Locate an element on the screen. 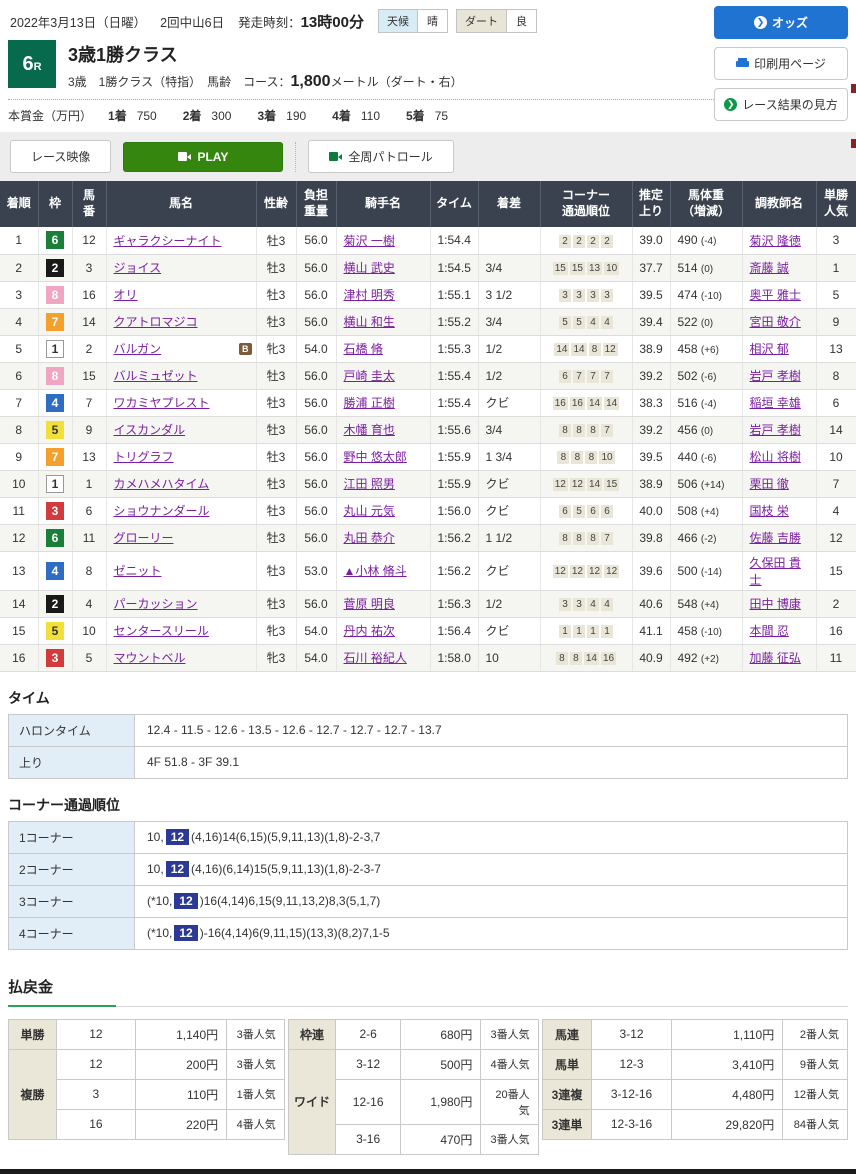  corner-positions: 8887 is located at coordinates (586, 430).